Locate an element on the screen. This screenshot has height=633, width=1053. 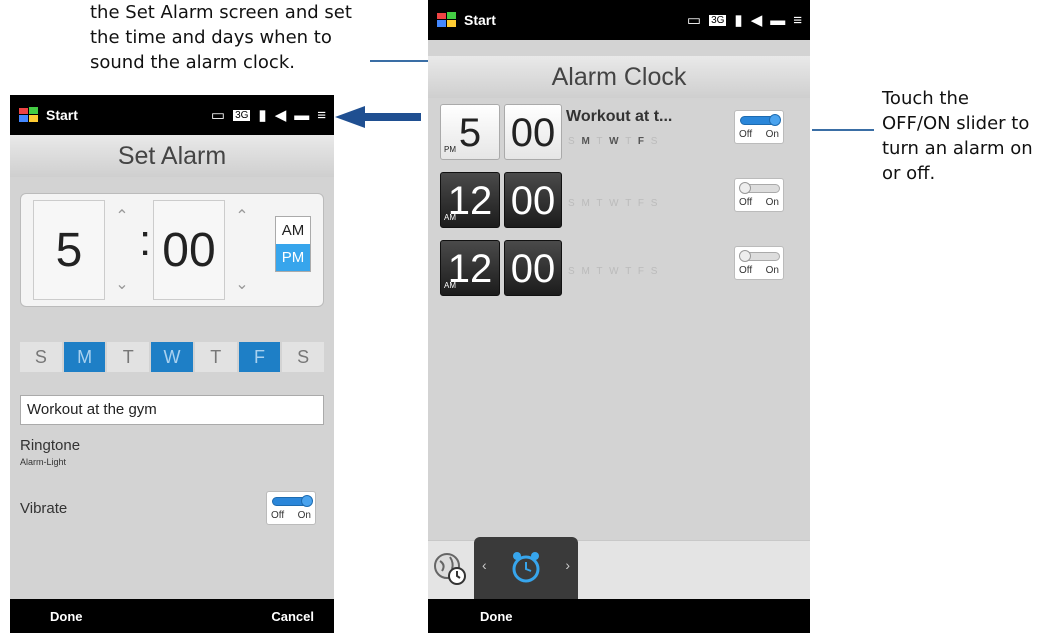
softkey-bar: Done Cancel is located at coordinates (172, 616).